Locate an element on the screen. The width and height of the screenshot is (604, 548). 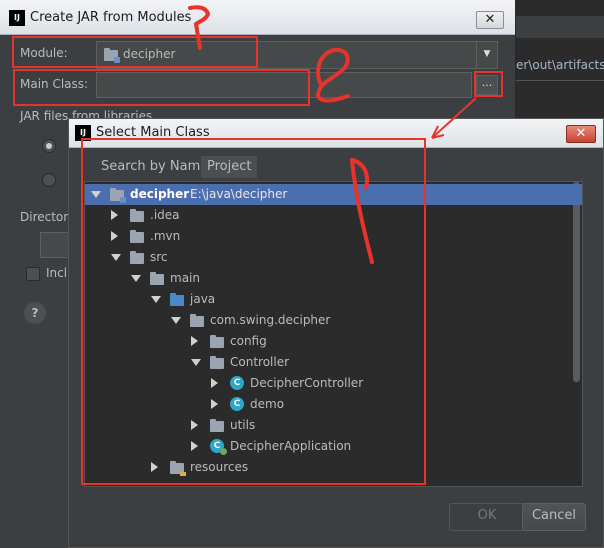
select-main-class-close-button: ✕ is located at coordinates (581, 134).